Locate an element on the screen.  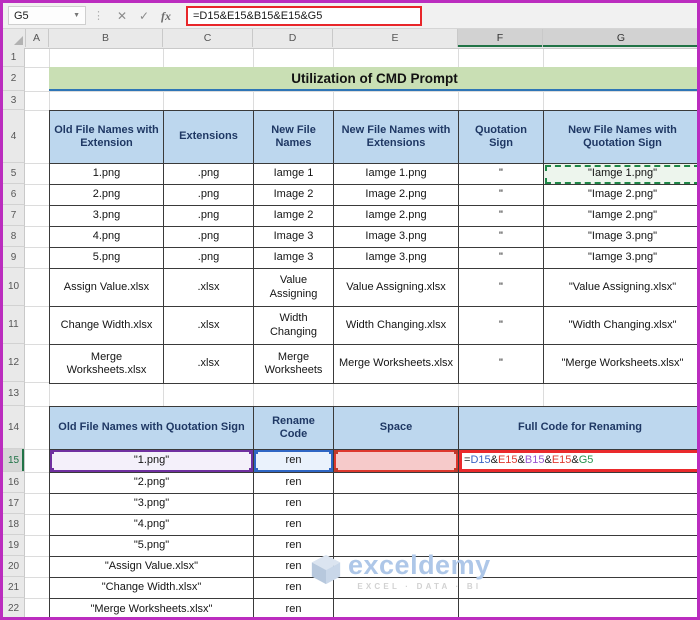
header-cell-B14: Old File Names with Quotation Sign is located at coordinates (152, 428).